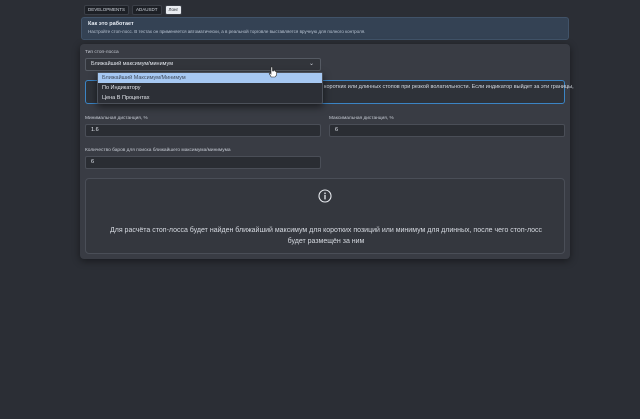  What do you see at coordinates (107, 10) in the screenshot?
I see `tab-developments: DEVELOPMENTS` at bounding box center [107, 10].